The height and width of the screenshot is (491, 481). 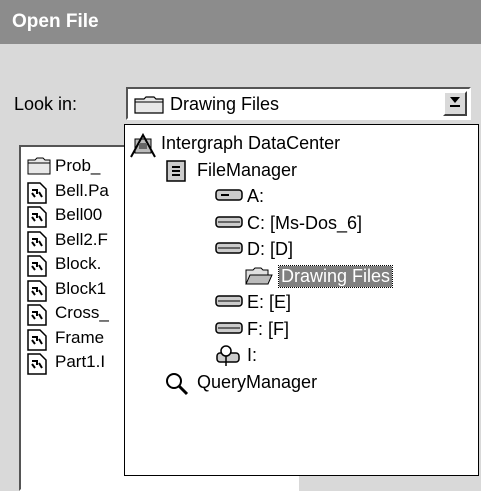 What do you see at coordinates (257, 381) in the screenshot?
I see `dropdown-item-label: QueryManager` at bounding box center [257, 381].